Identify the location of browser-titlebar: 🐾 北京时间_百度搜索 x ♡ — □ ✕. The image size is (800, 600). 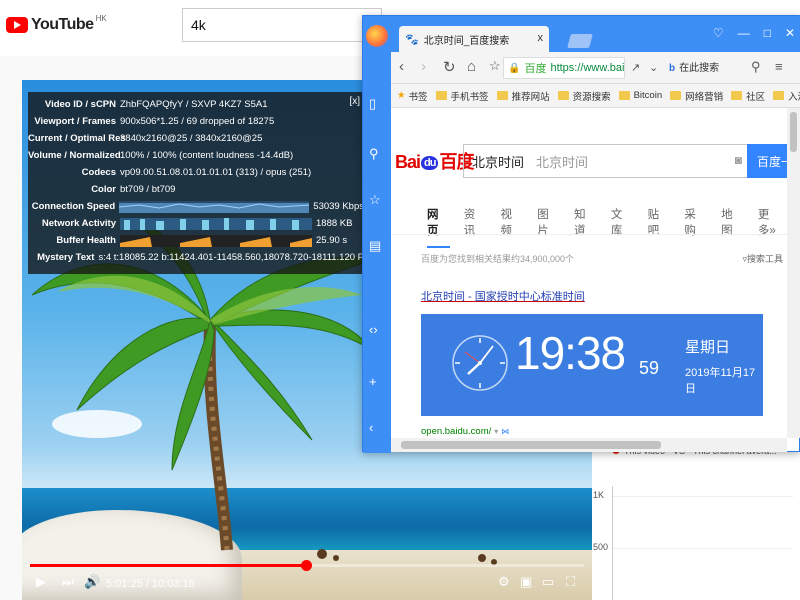
(595, 34).